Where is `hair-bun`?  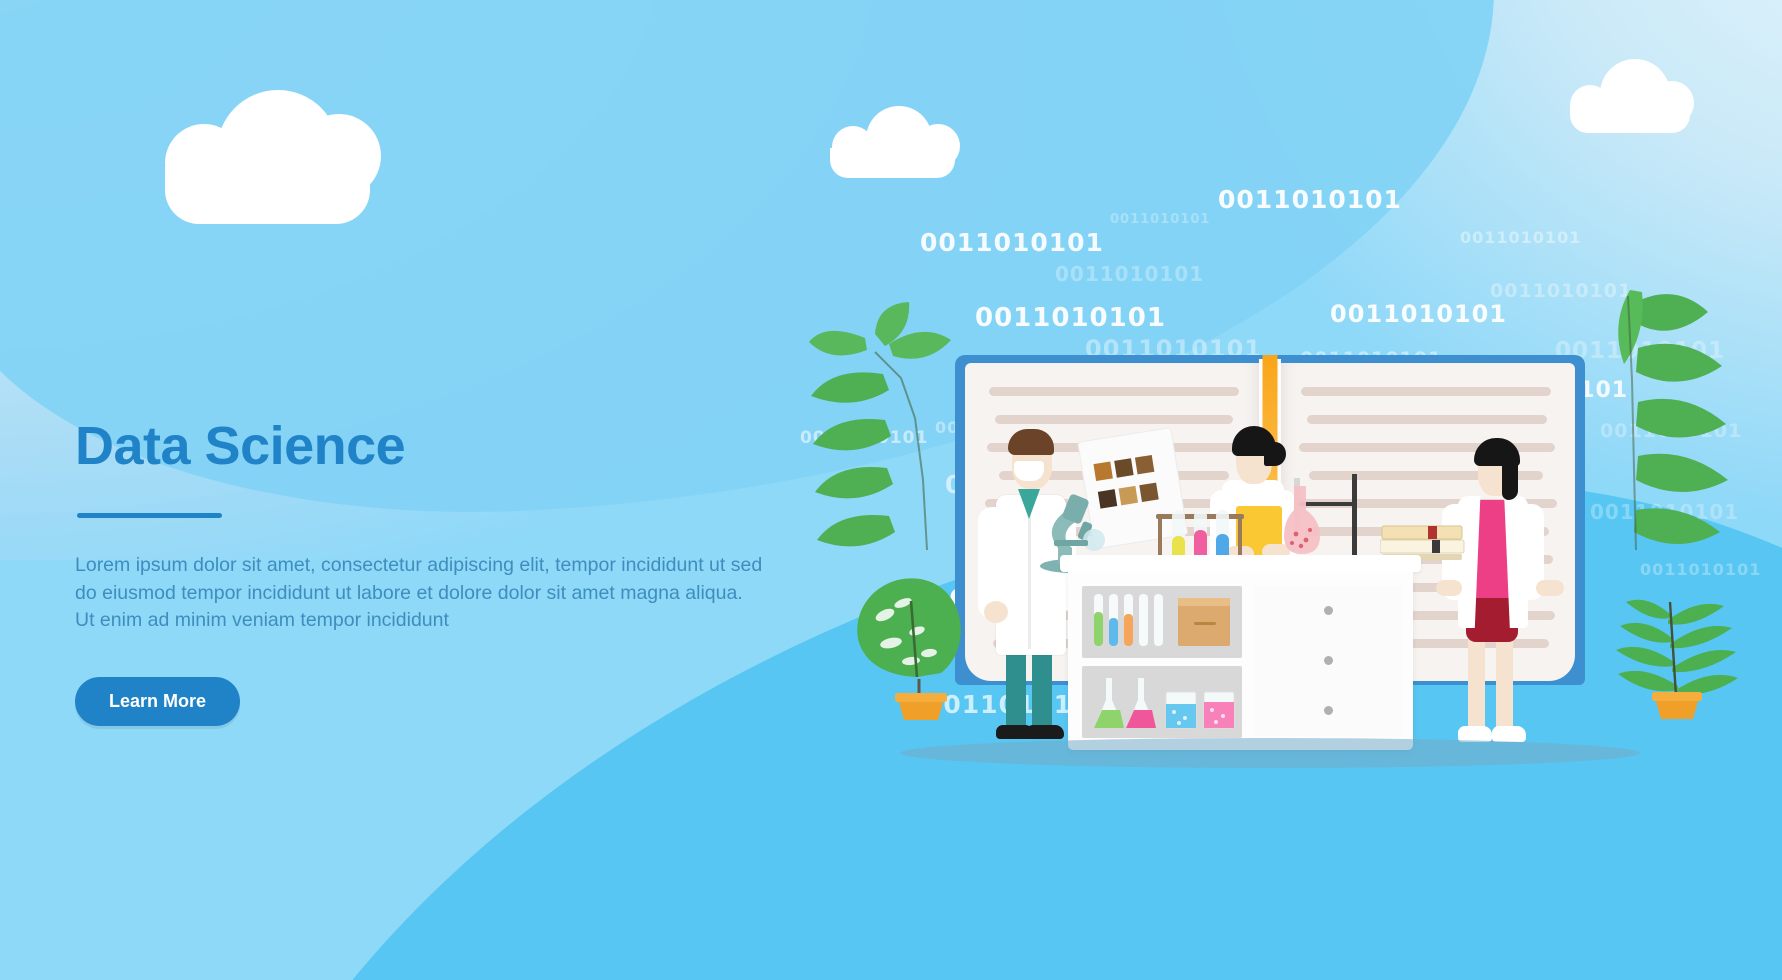
hair-bun is located at coordinates (1275, 454).